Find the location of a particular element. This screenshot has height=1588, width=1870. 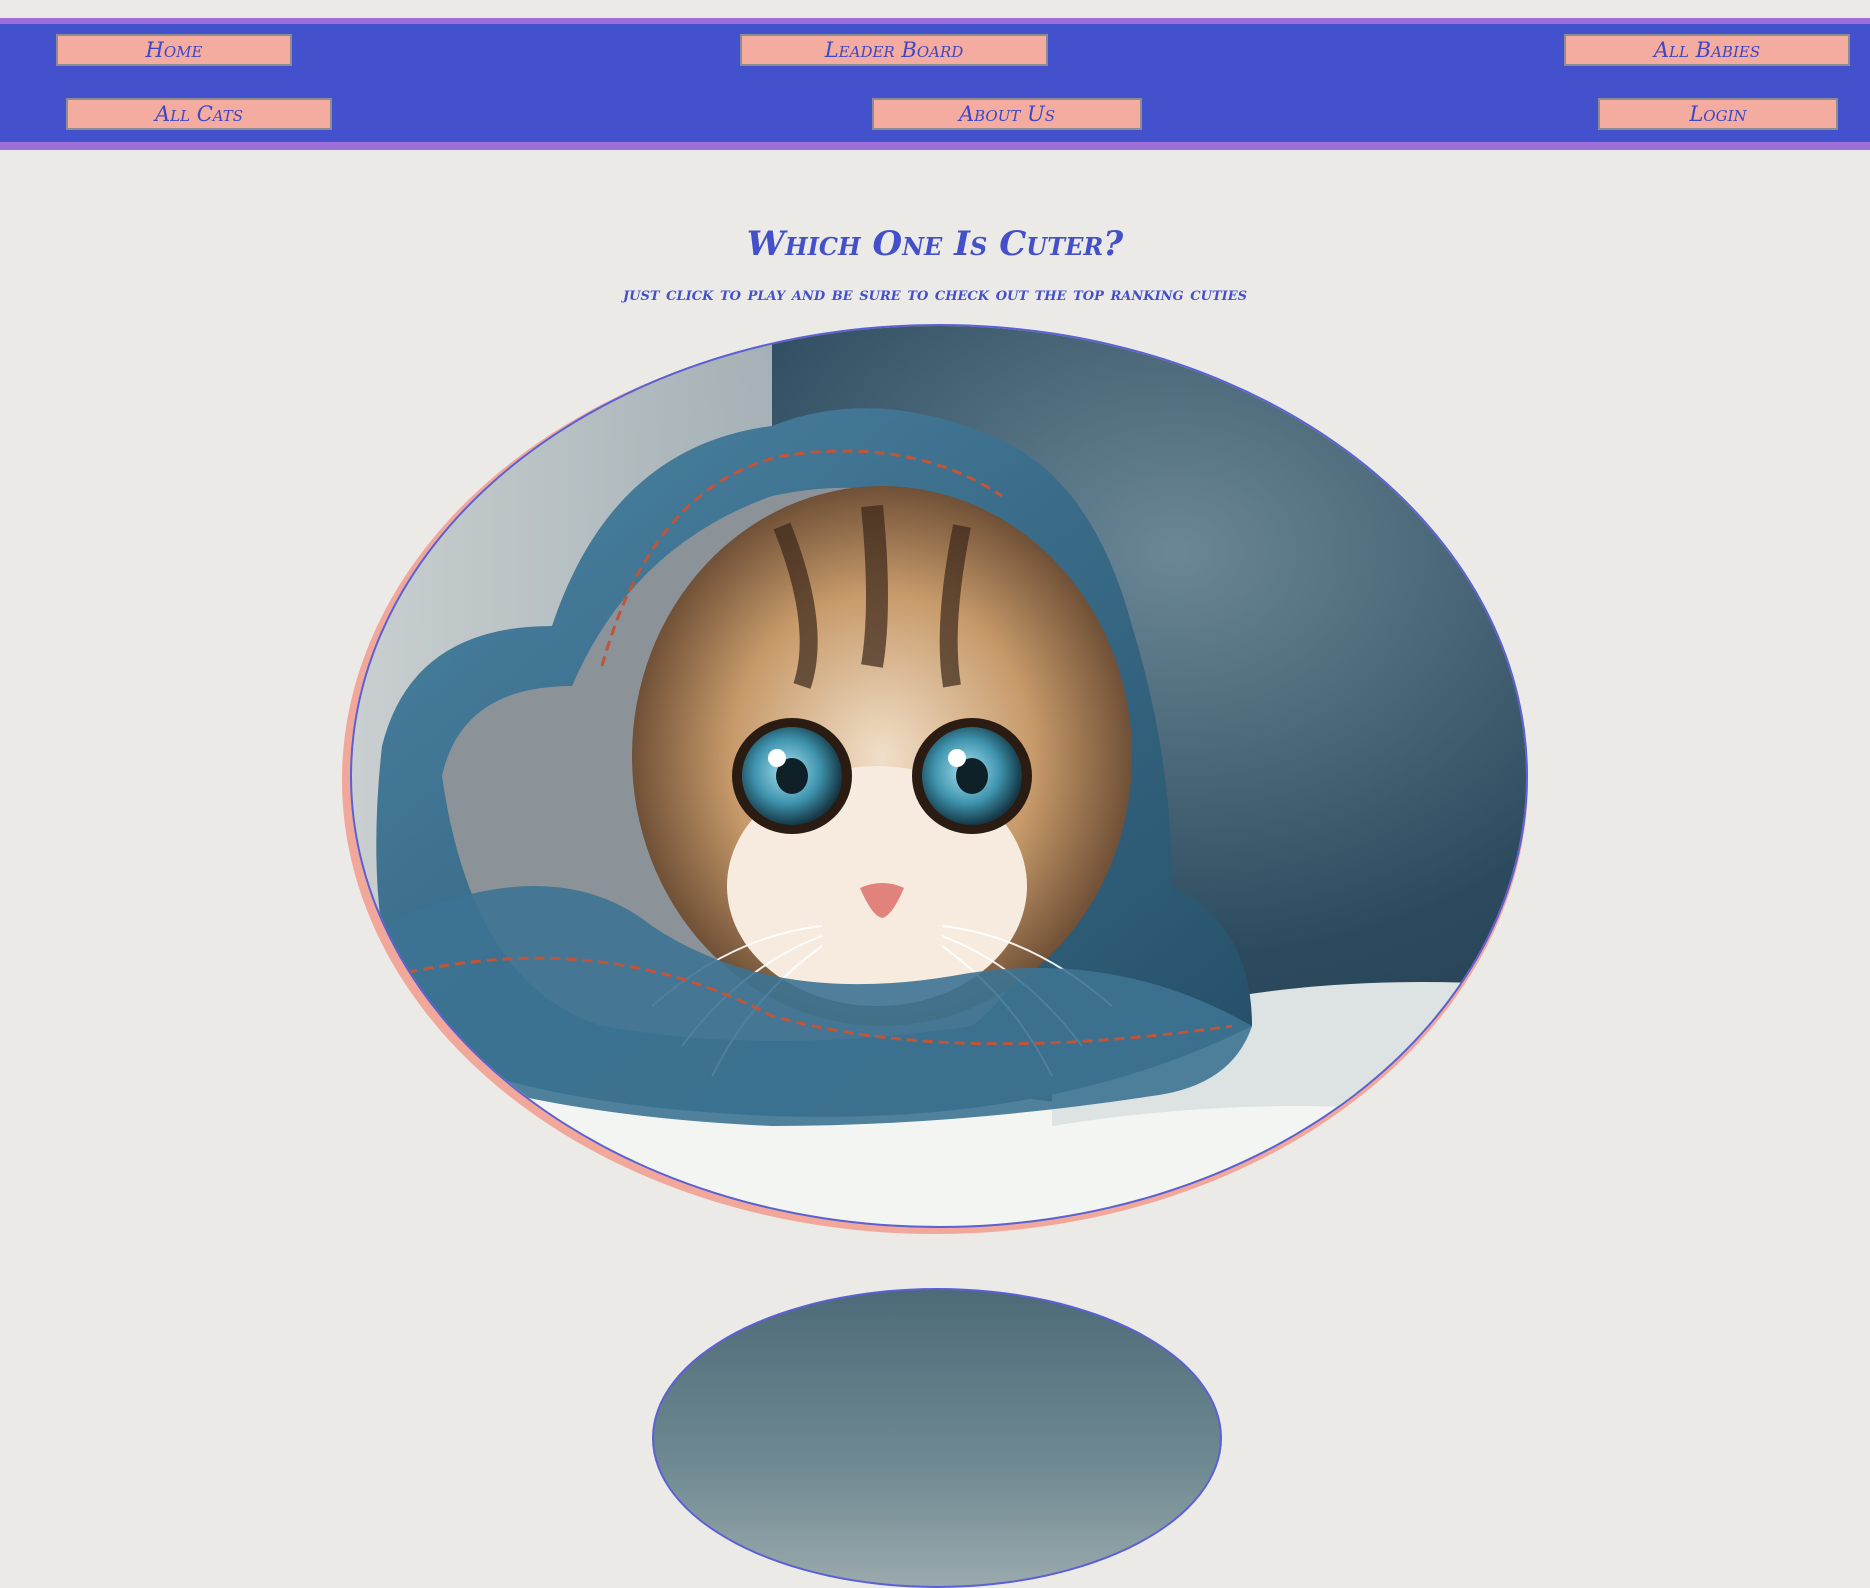

nav-all-babies-button: All Babies is located at coordinates (1707, 50).